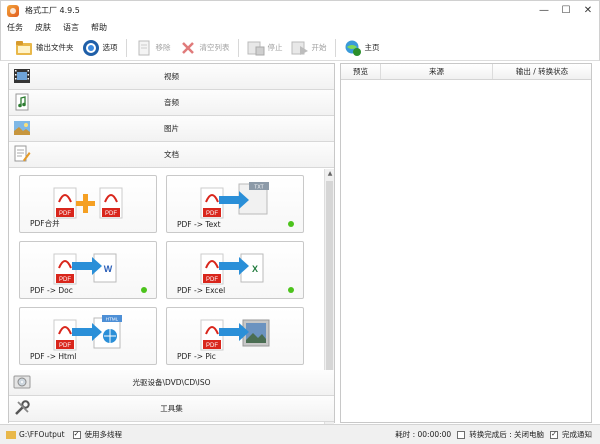 The image size is (600, 444). I want to click on home-button: 主页, so click(362, 48).